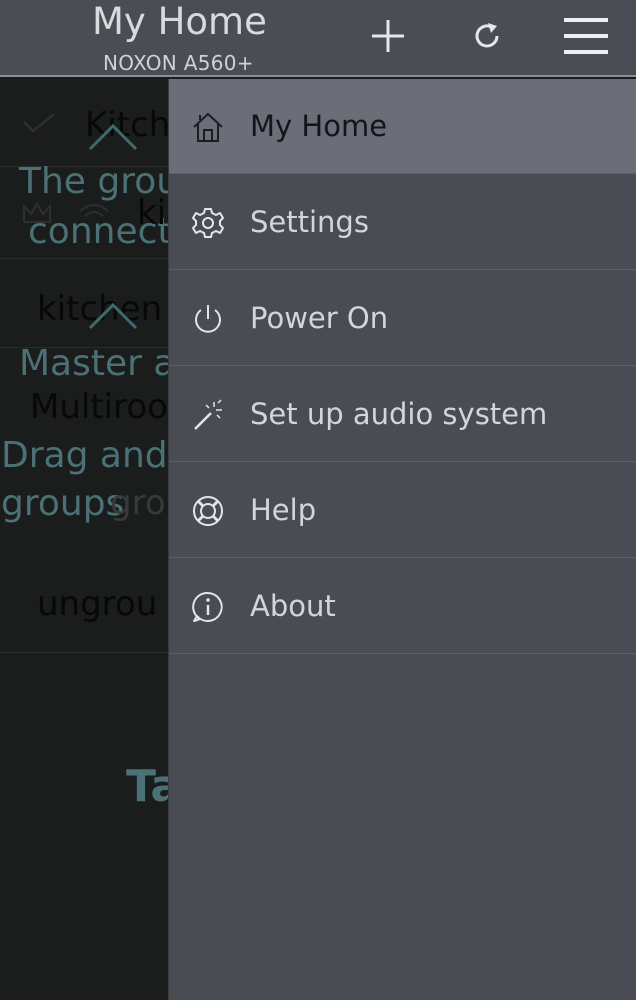 This screenshot has height=1000, width=636. I want to click on menu-button, so click(586, 36).